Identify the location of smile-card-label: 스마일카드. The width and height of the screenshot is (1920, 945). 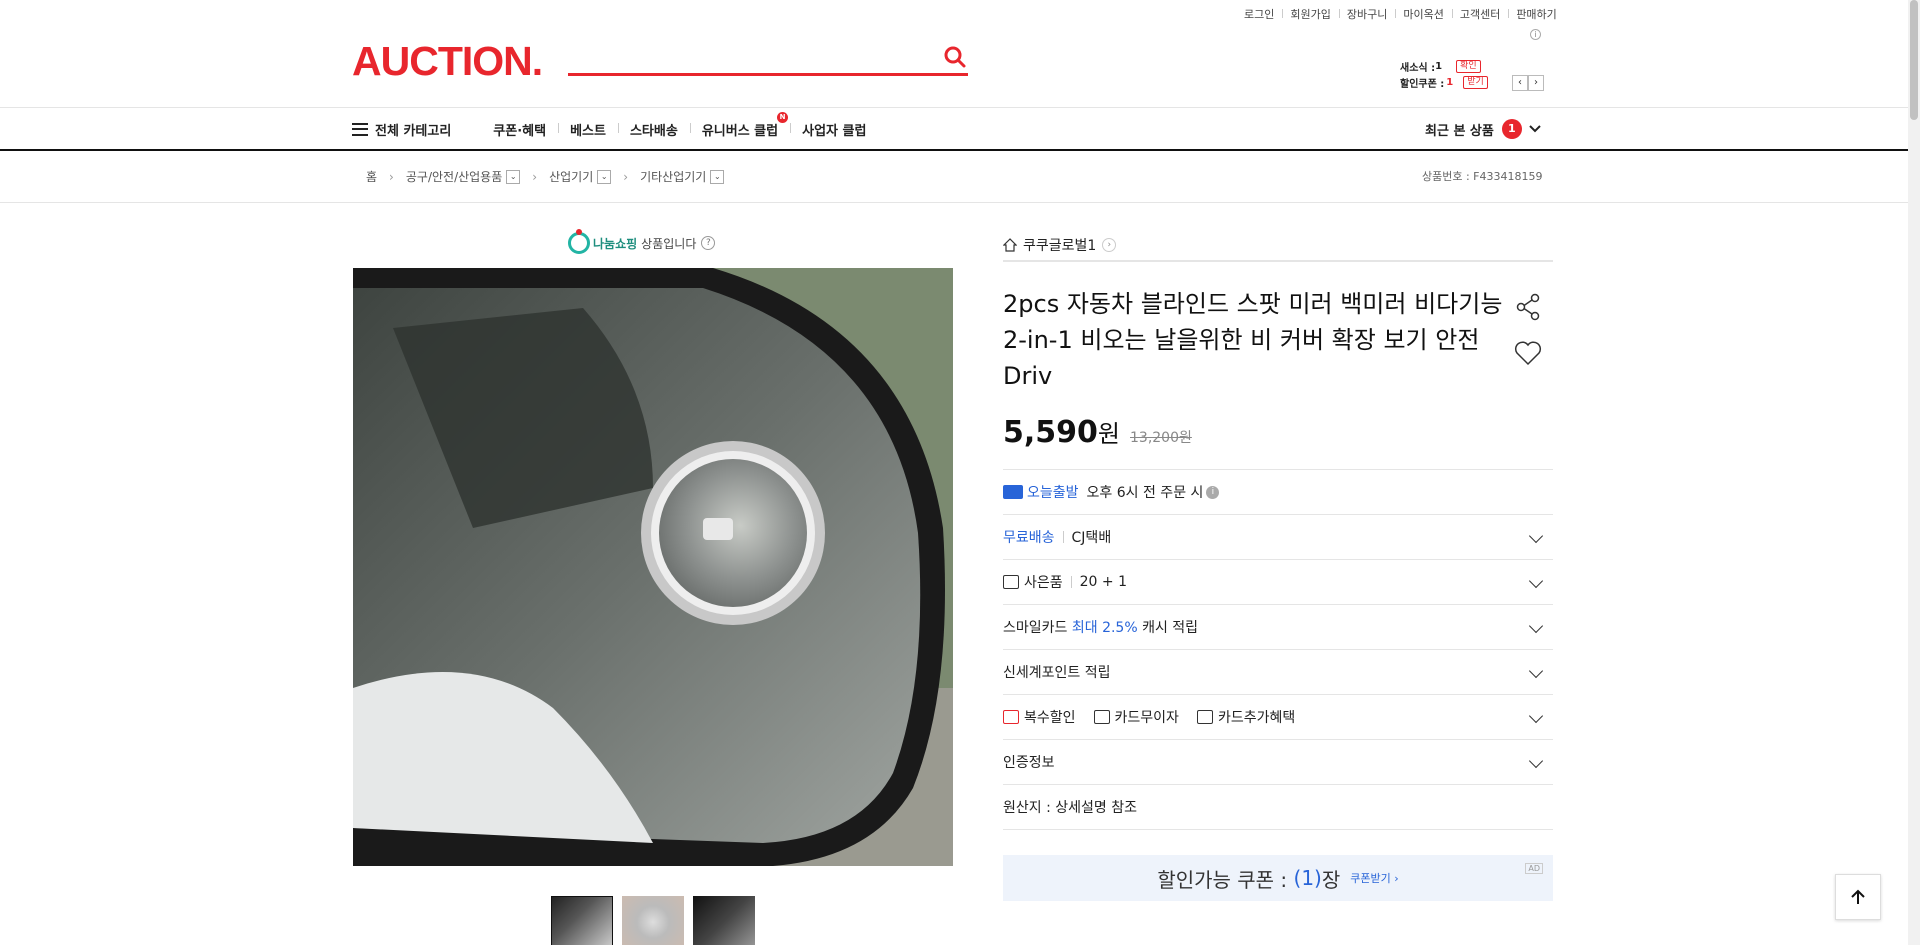
(1035, 628).